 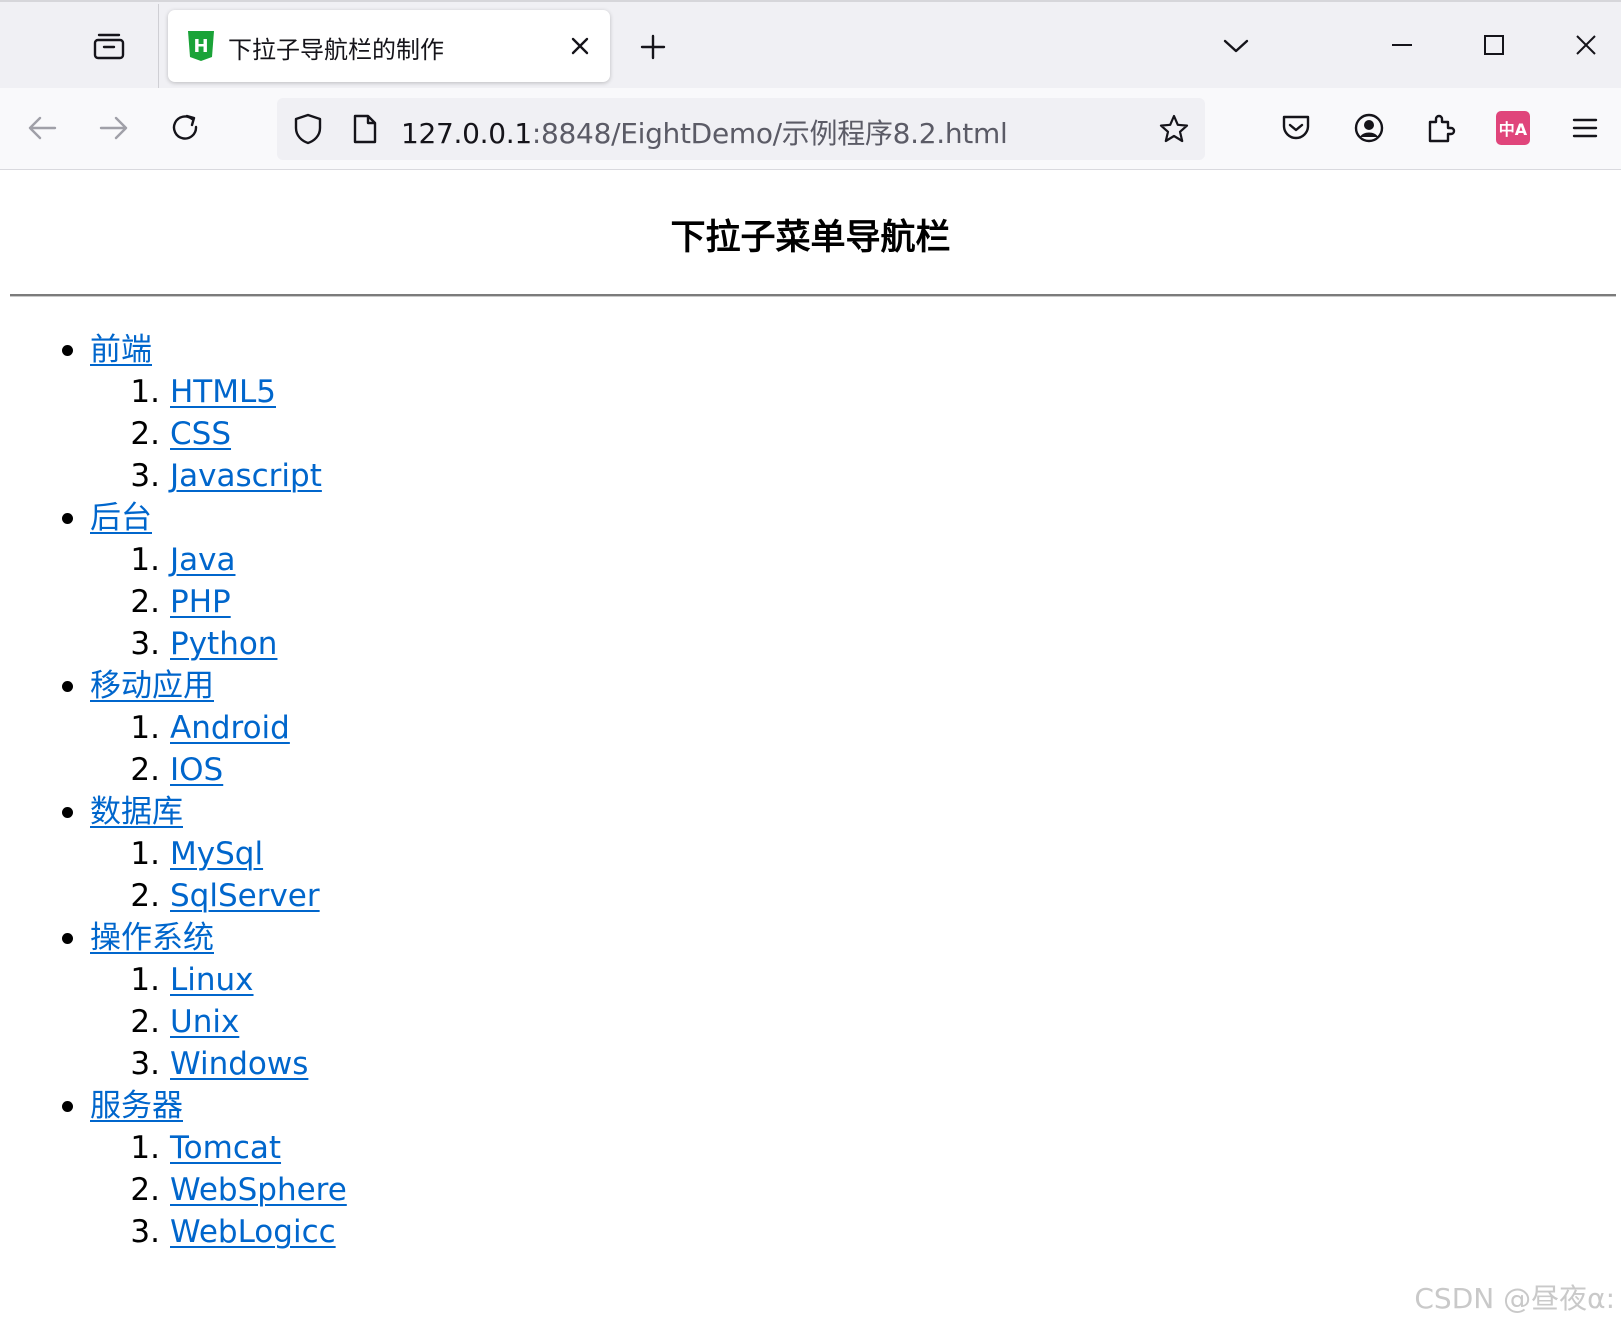 I want to click on submenu-link: Python, so click(x=223, y=644).